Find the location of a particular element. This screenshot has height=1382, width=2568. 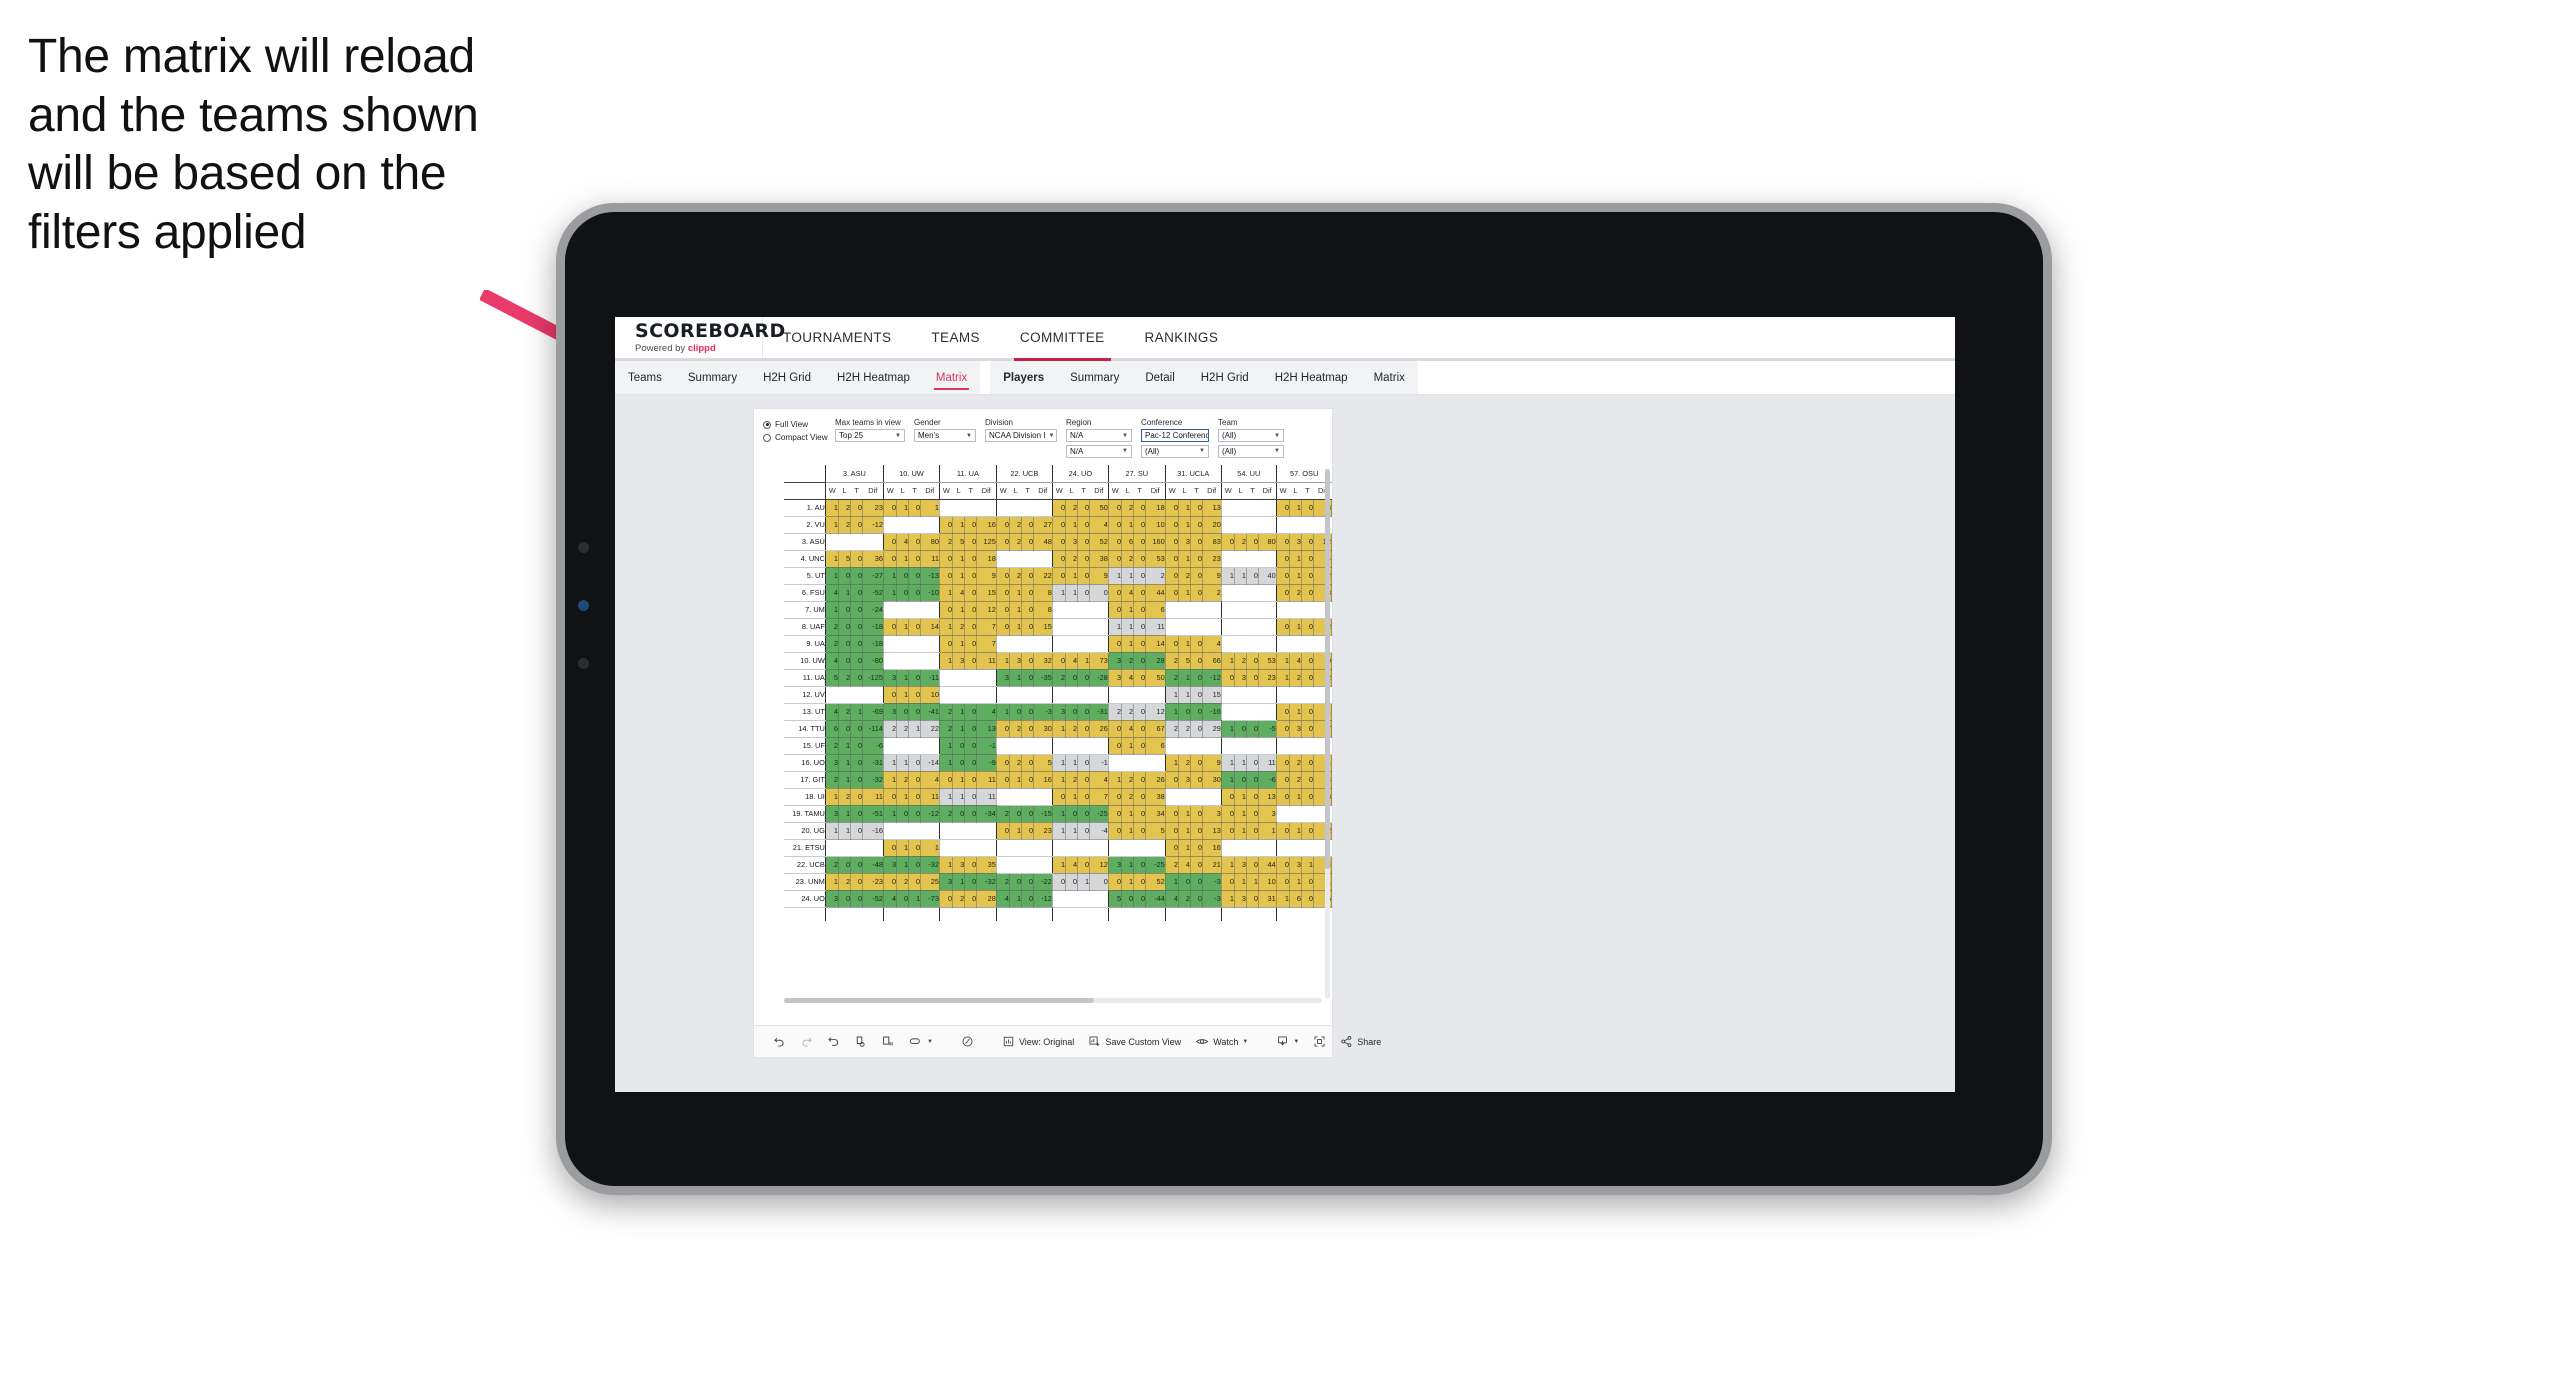

tab-players-h2h-grid: H2H Grid is located at coordinates (1225, 377).